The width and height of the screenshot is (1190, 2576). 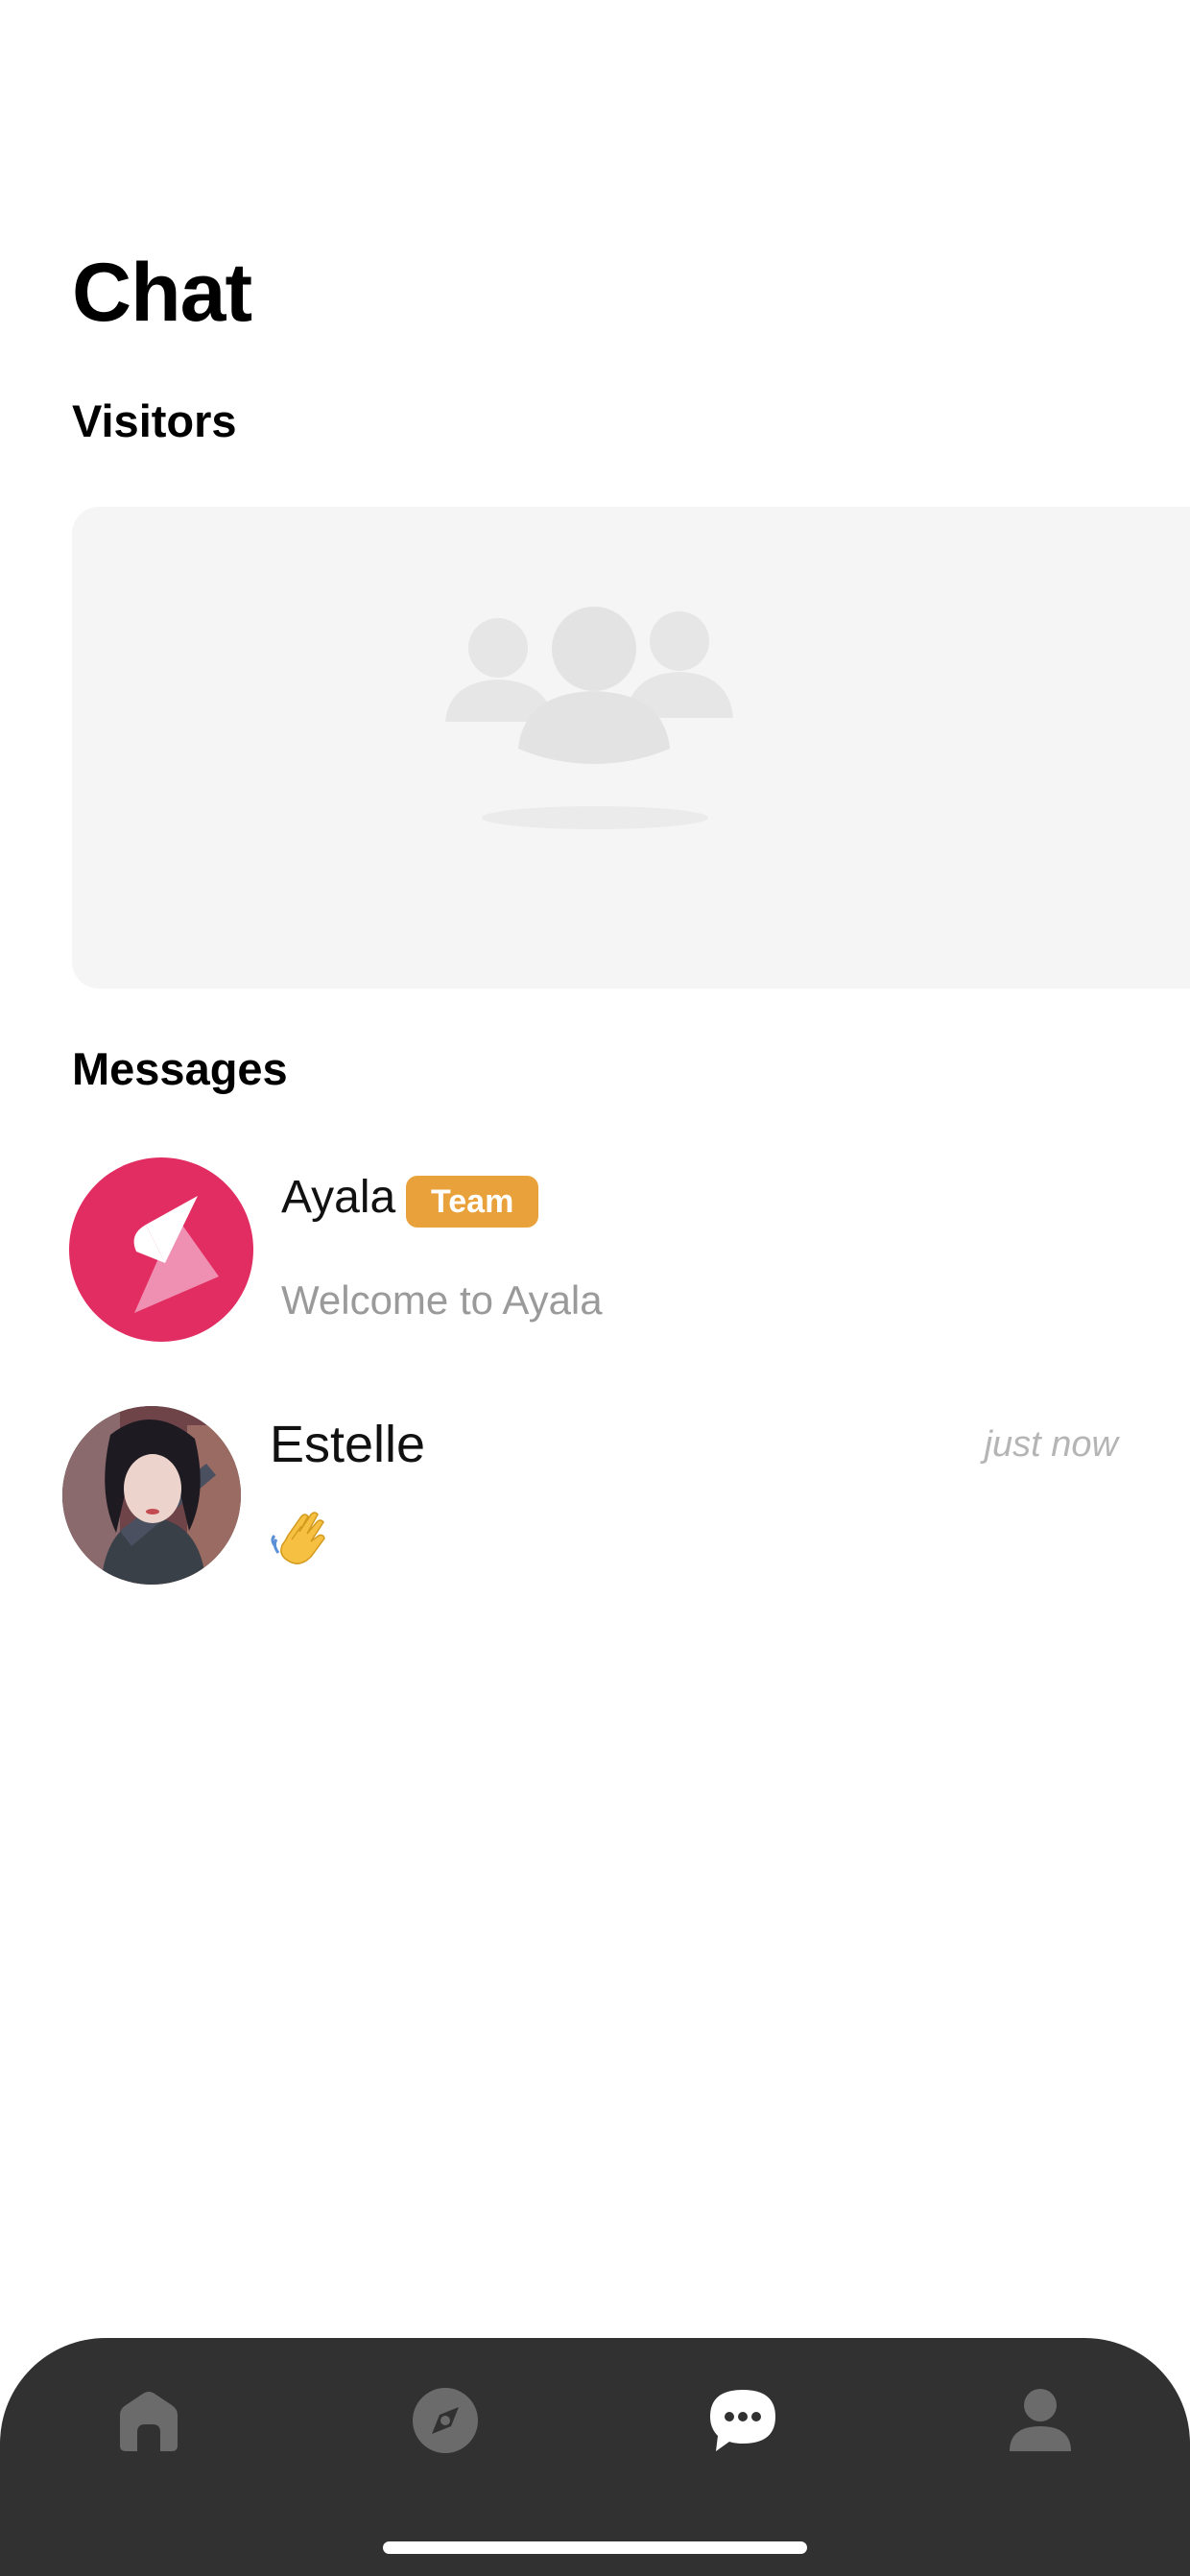 What do you see at coordinates (595, 1252) in the screenshot?
I see `conversation-item-ayala: Ayala Team Welcome to Ayala` at bounding box center [595, 1252].